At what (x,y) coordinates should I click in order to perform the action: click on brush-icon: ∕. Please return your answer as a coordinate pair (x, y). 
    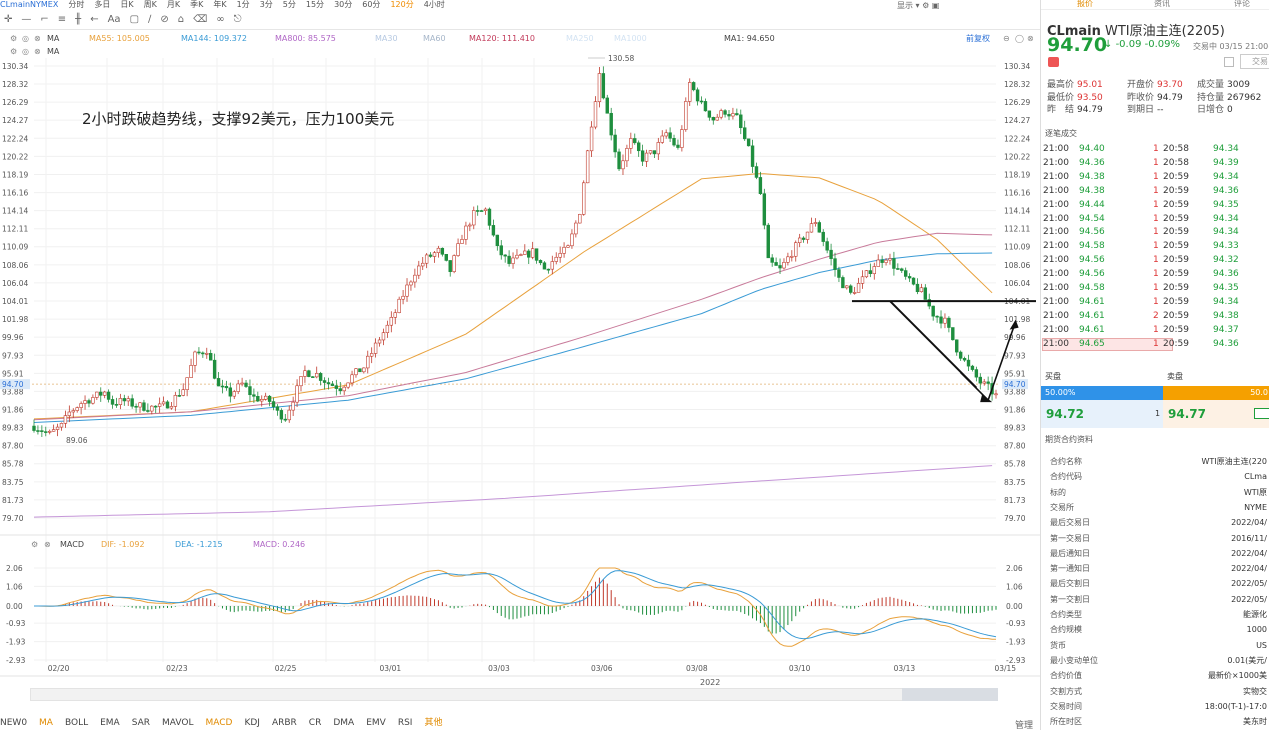
    Looking at the image, I should click on (149, 19).